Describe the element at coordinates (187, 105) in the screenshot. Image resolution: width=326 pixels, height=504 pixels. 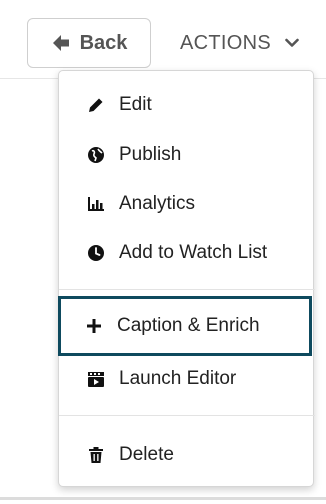
I see `menu-item-edit: Edit` at that location.